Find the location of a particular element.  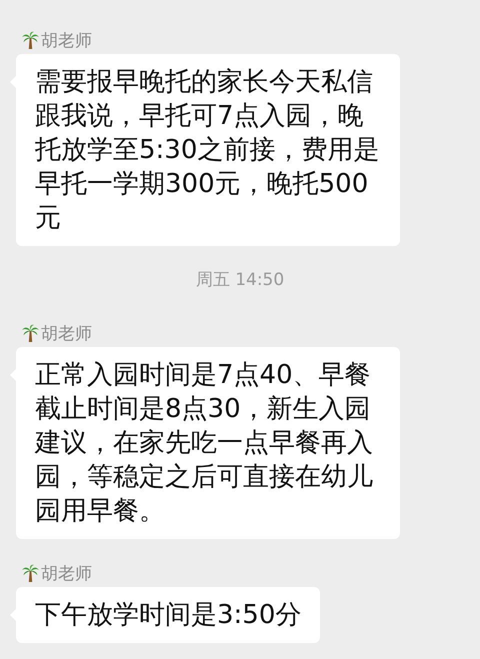

message-bubble: 下午放学时间是3:50分 is located at coordinates (168, 615).